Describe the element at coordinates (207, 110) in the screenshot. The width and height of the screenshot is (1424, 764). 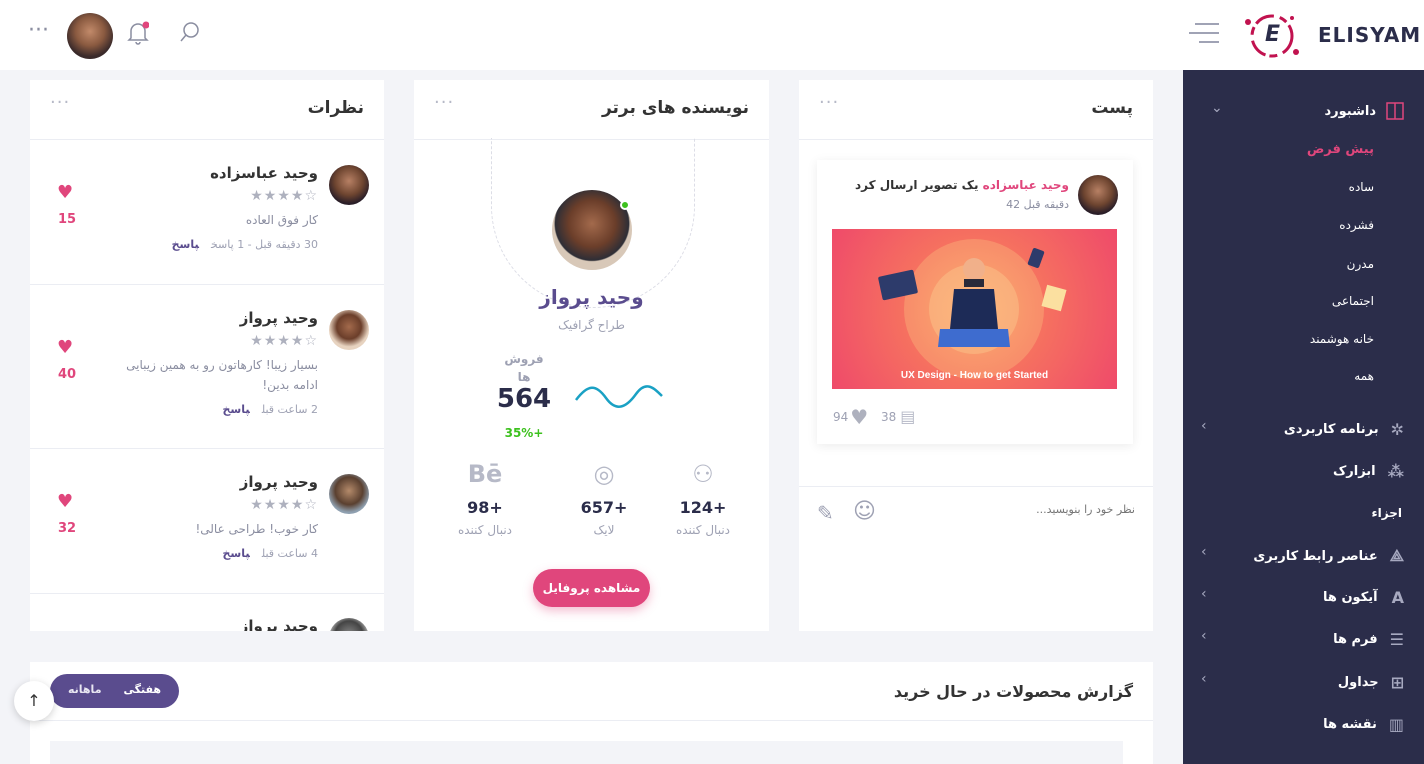
I see `card-header: نظرات ···` at that location.